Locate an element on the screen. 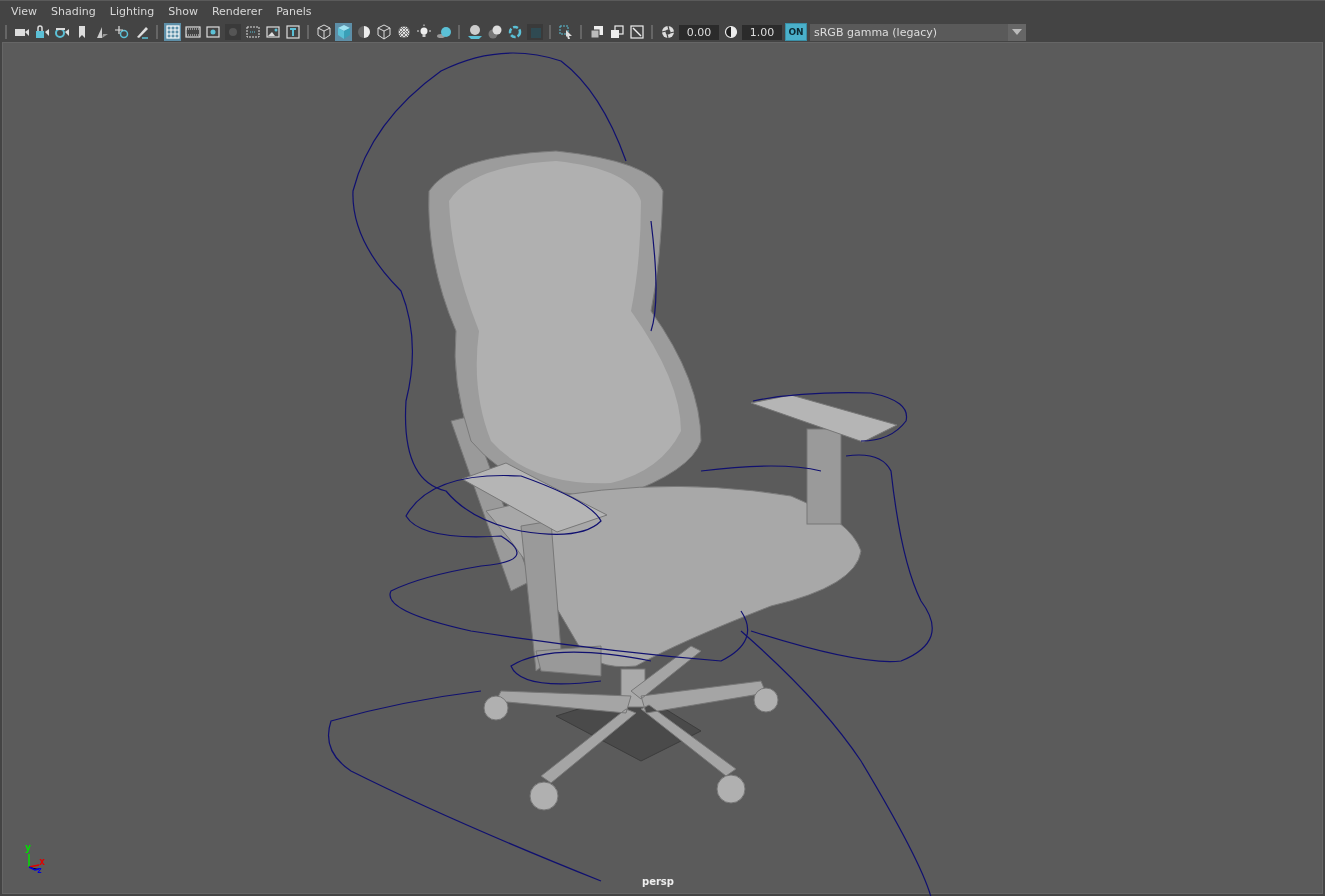 Image resolution: width=1325 pixels, height=896 pixels. dropdown-caret-icon is located at coordinates (1017, 32).